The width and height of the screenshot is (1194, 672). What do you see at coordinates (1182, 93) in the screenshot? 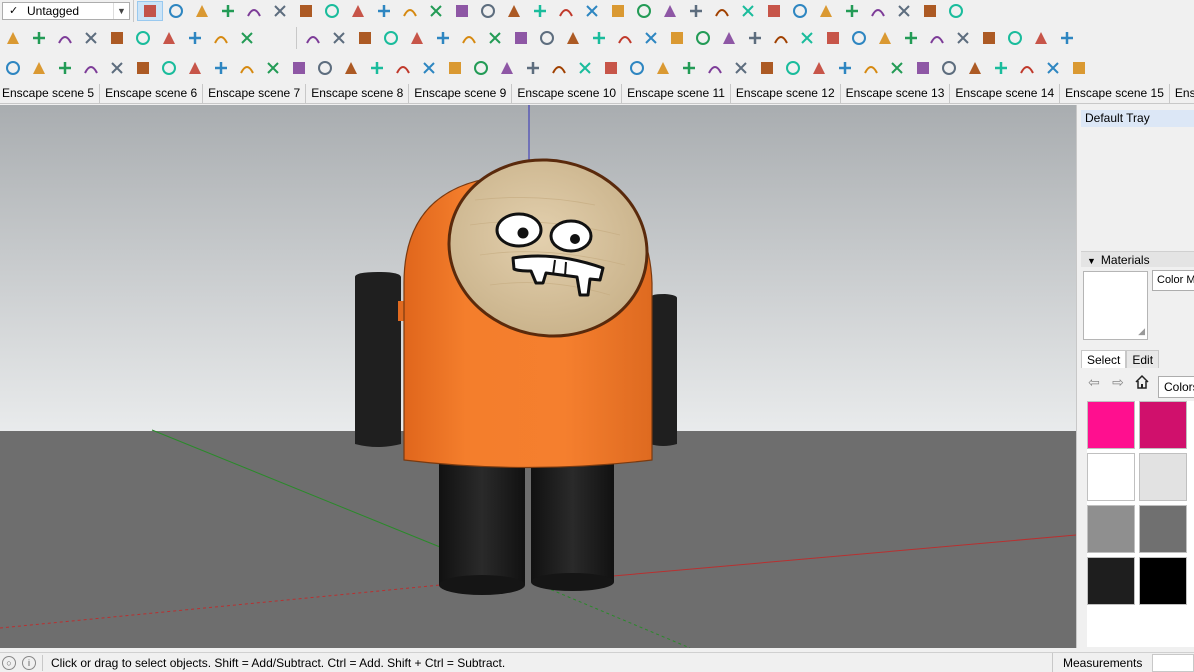
I see `scene-tab: Enscape scene 16` at bounding box center [1182, 93].